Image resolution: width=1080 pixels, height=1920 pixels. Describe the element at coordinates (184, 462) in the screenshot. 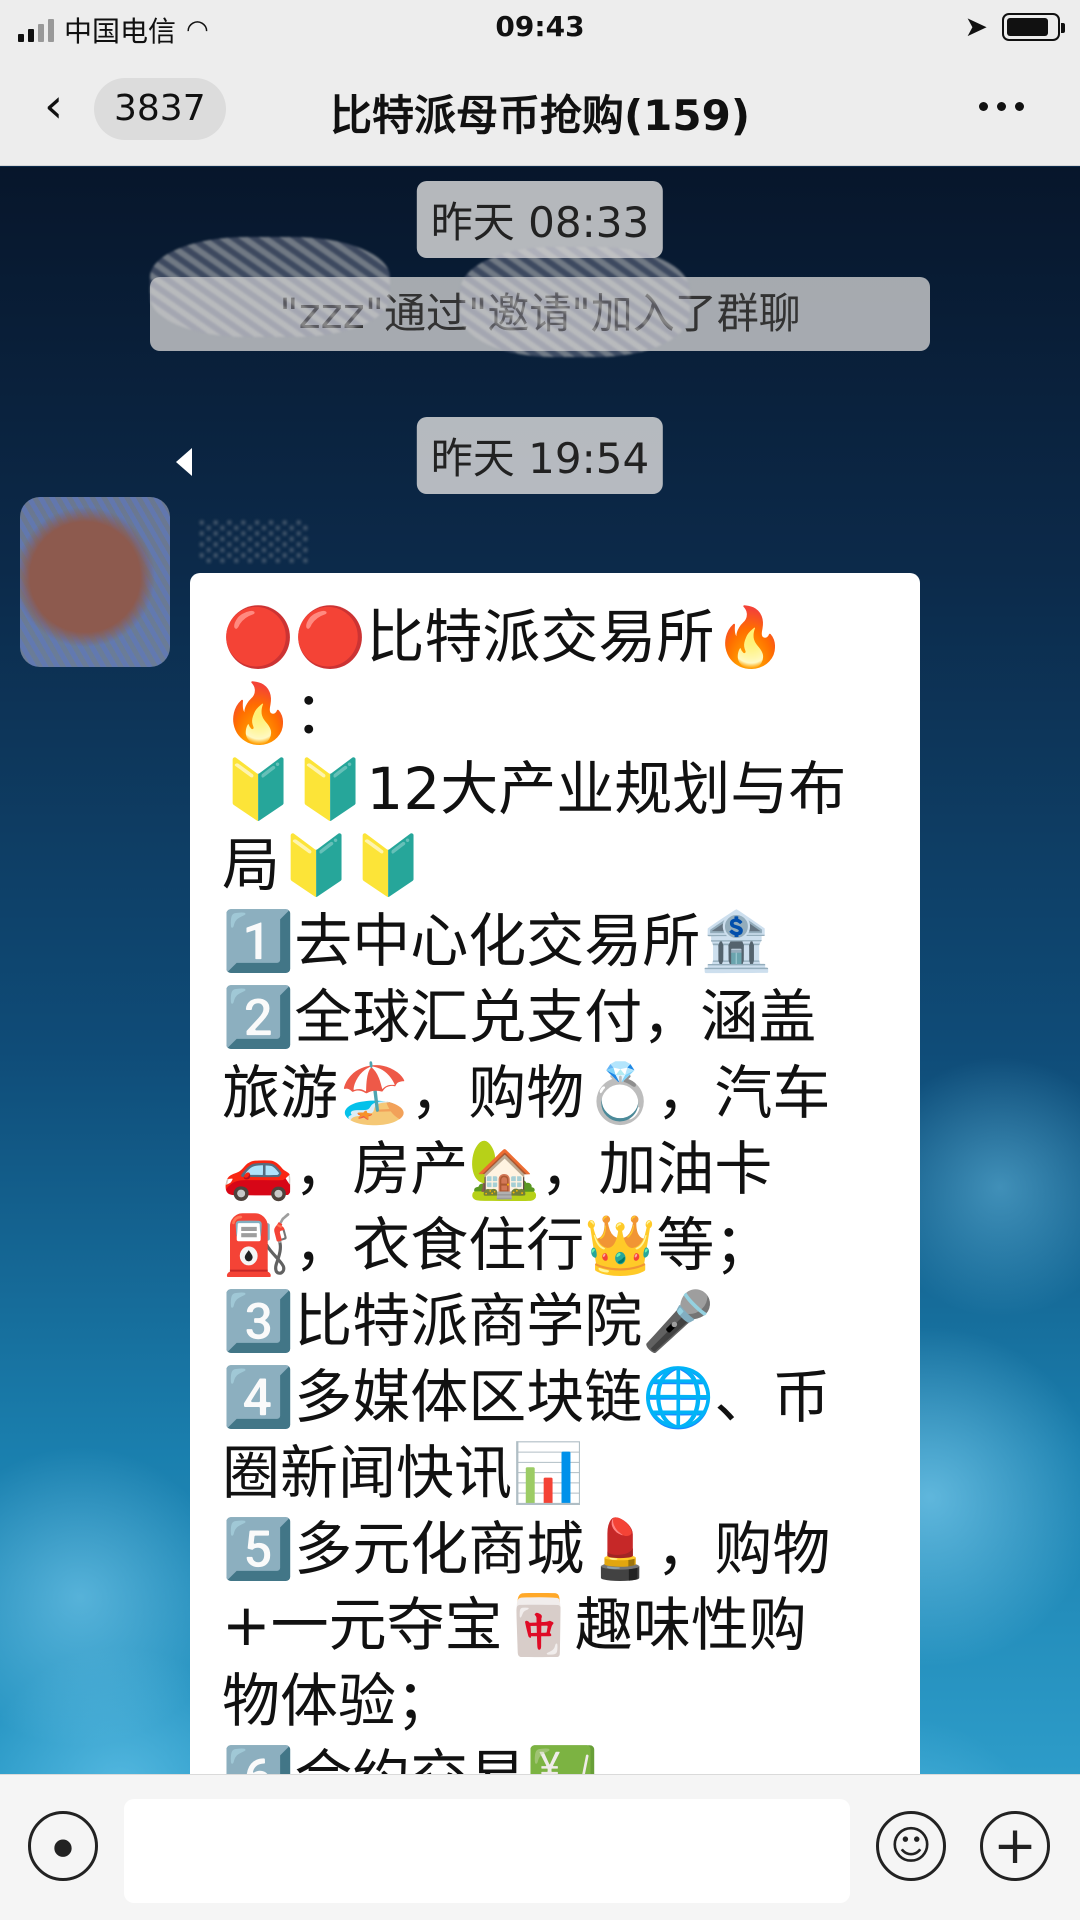

I see `bubble-tail` at that location.